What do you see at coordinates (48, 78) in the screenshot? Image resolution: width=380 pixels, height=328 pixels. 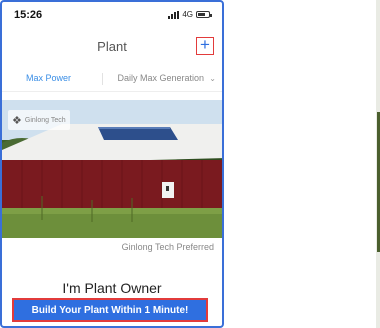 I see `tab-max-power: Max Power` at bounding box center [48, 78].